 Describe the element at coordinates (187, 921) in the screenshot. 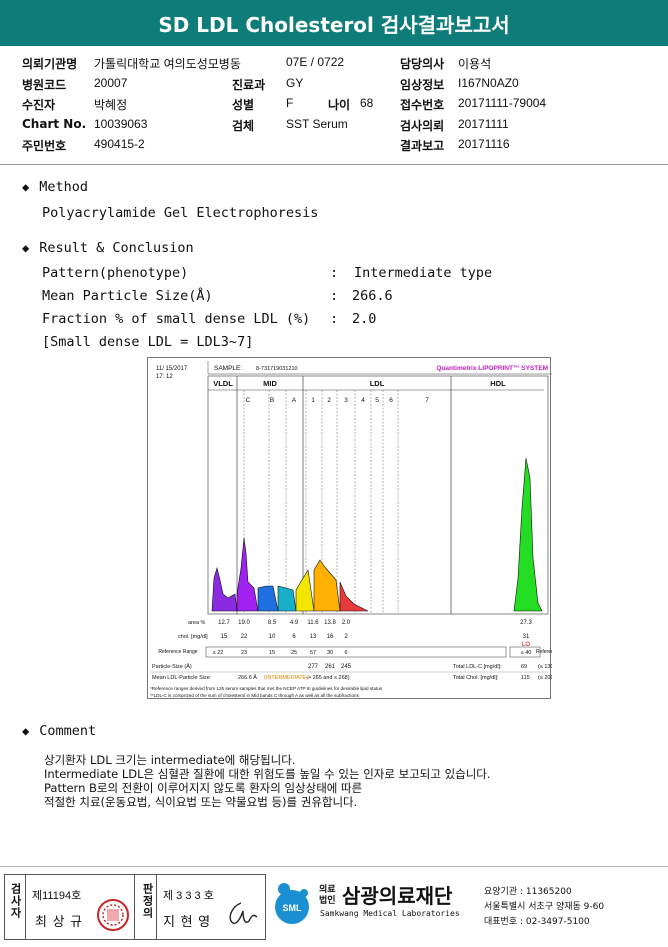

I see `reviewer-name: 지 현 영` at that location.